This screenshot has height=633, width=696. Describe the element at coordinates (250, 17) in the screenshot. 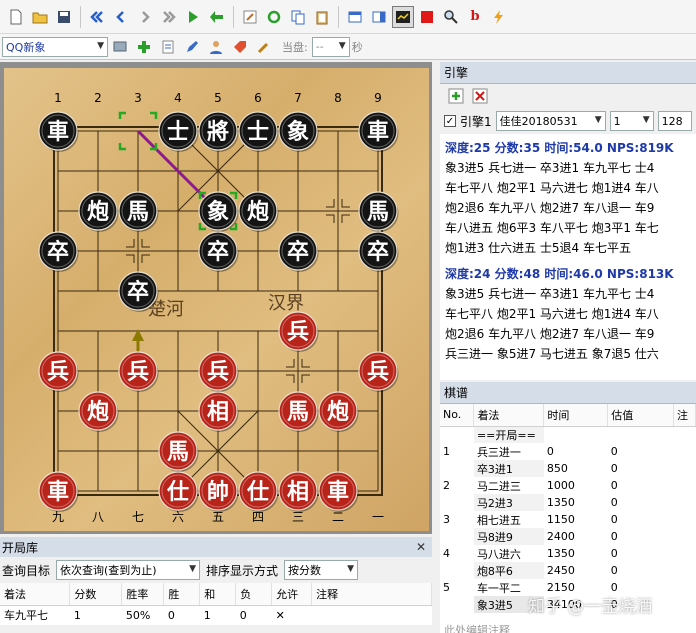

I see `edit-icon` at that location.